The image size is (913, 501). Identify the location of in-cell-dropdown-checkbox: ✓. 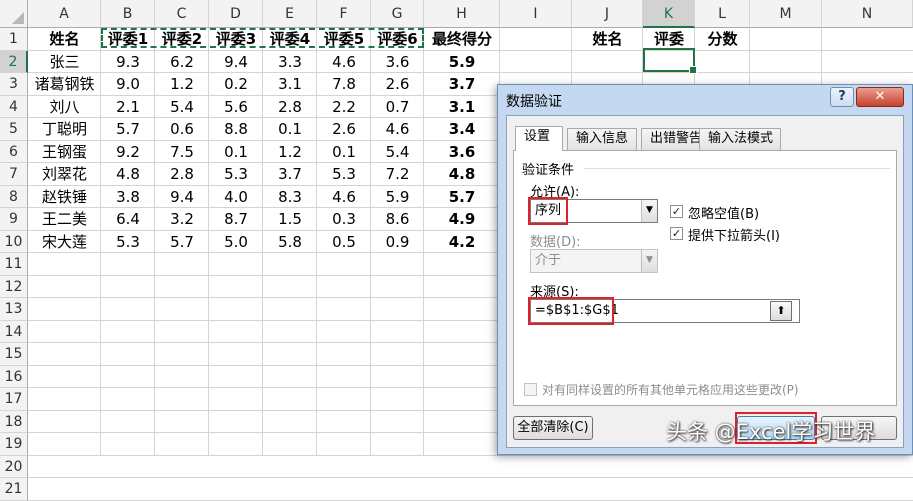
(676, 233).